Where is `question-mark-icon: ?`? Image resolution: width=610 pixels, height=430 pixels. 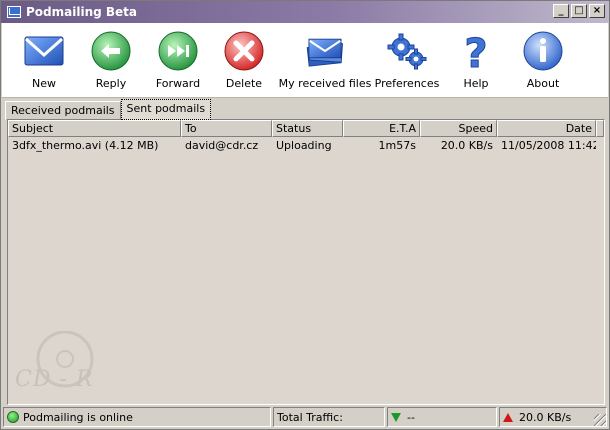
question-mark-icon: ? is located at coordinates (476, 51).